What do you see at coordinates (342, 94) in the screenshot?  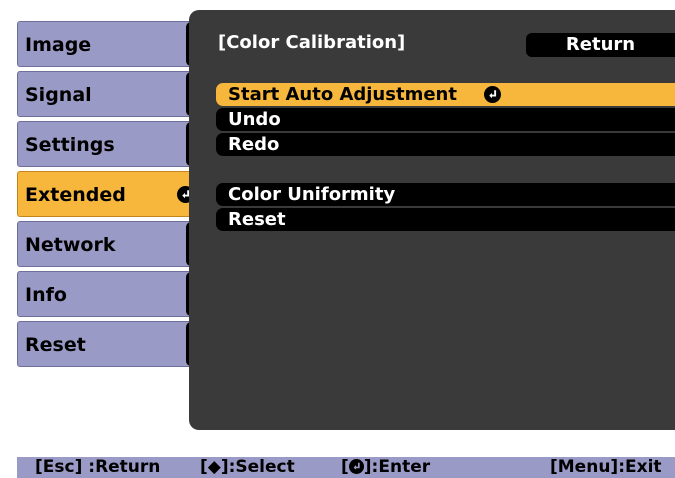 I see `menu-item-label: Start Auto Adjustment` at bounding box center [342, 94].